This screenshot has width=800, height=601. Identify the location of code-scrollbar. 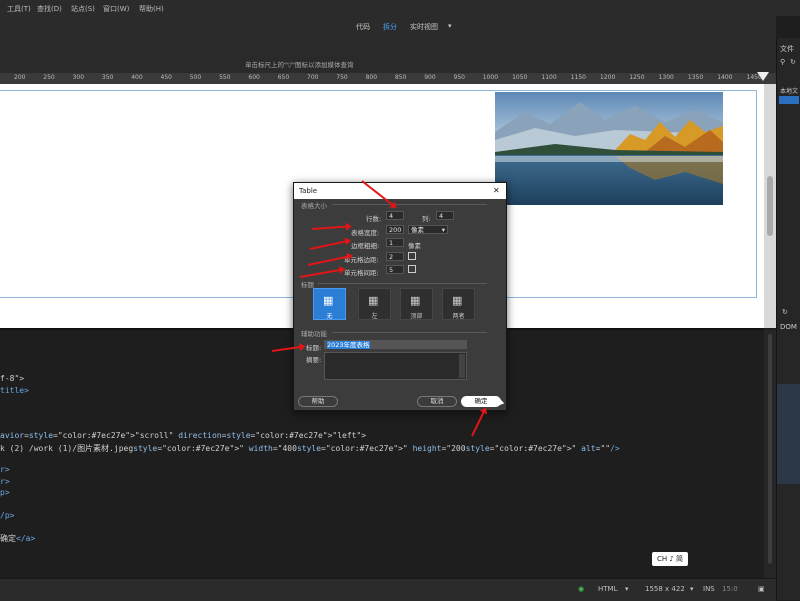
(770, 454).